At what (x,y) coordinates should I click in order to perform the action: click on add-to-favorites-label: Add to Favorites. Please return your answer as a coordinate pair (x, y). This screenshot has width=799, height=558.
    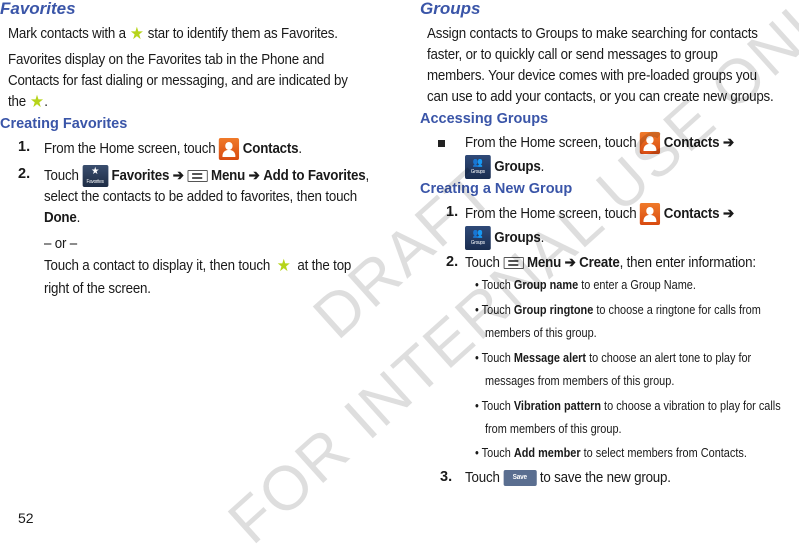
    Looking at the image, I should click on (314, 175).